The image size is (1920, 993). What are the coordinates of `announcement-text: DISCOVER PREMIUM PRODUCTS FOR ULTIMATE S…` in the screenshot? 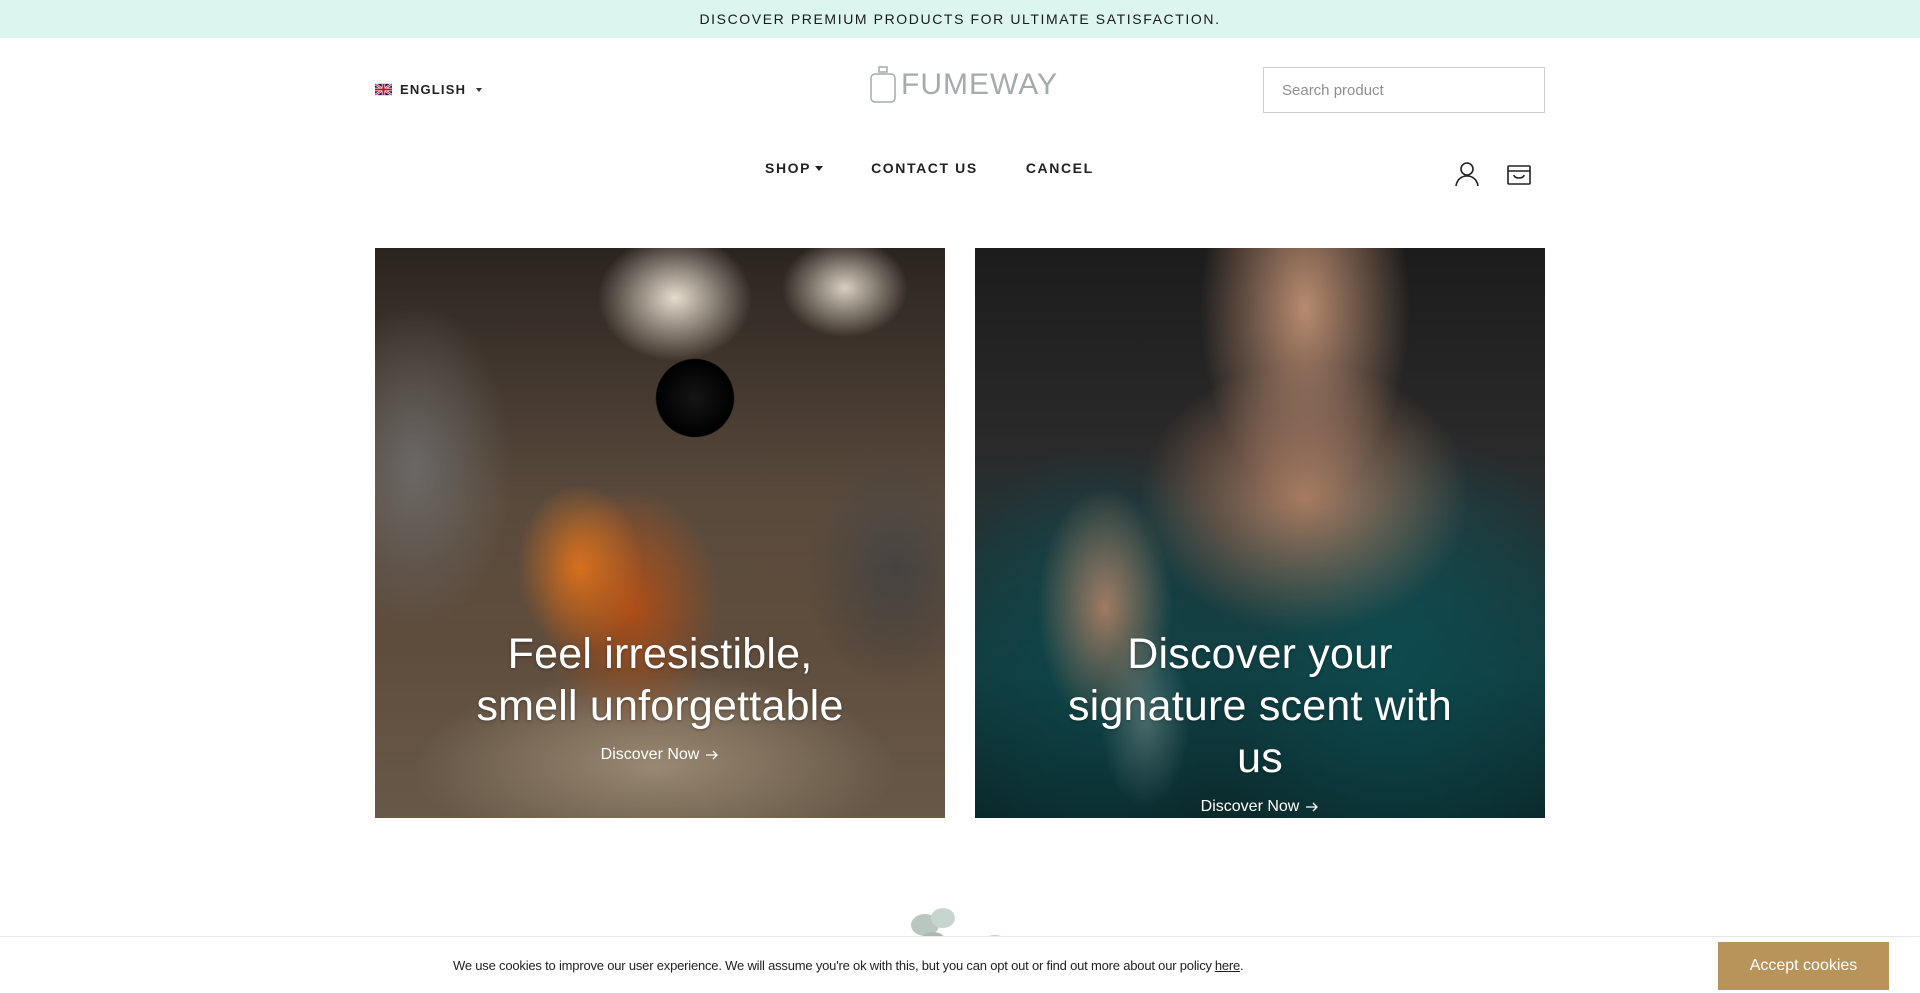 It's located at (960, 19).